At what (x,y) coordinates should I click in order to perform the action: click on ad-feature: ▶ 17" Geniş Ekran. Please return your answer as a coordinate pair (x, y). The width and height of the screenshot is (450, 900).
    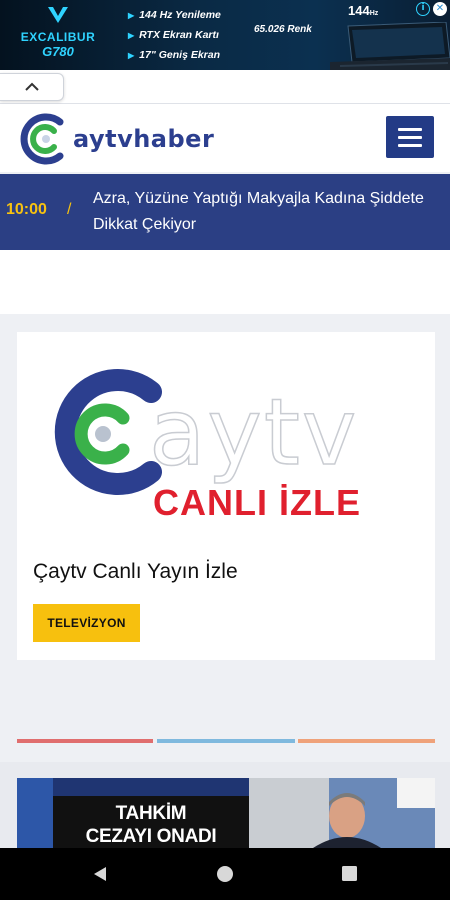
    Looking at the image, I should click on (174, 55).